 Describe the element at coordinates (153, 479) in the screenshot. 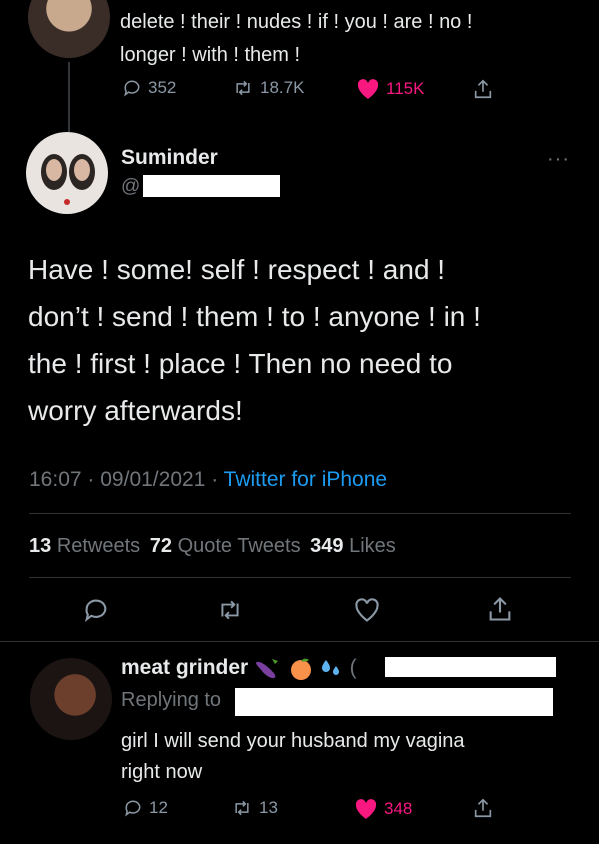

I see `tweet-date: 09/01/2021` at that location.